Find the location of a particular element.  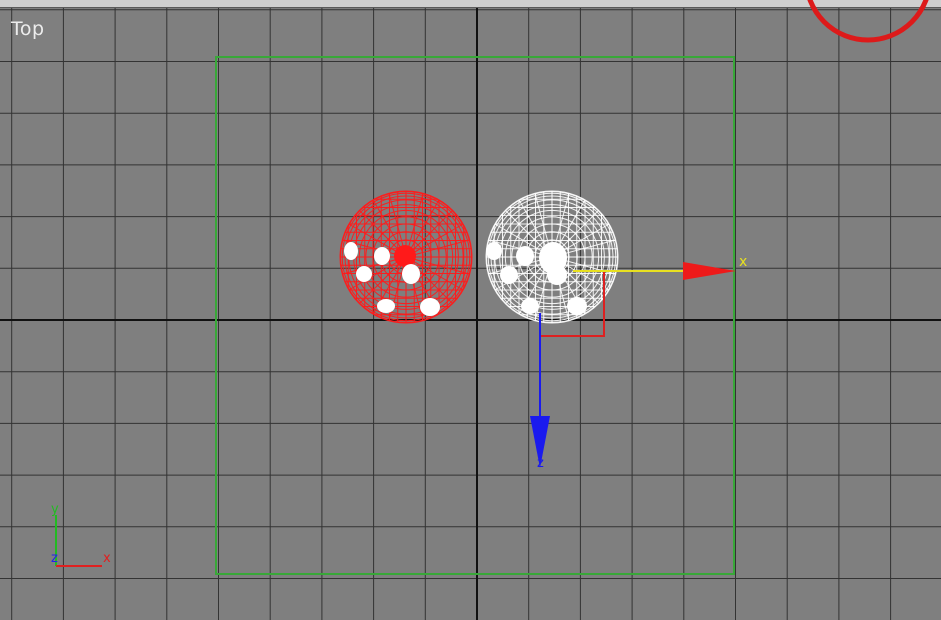

gizmo-x-label: x is located at coordinates (743, 262).